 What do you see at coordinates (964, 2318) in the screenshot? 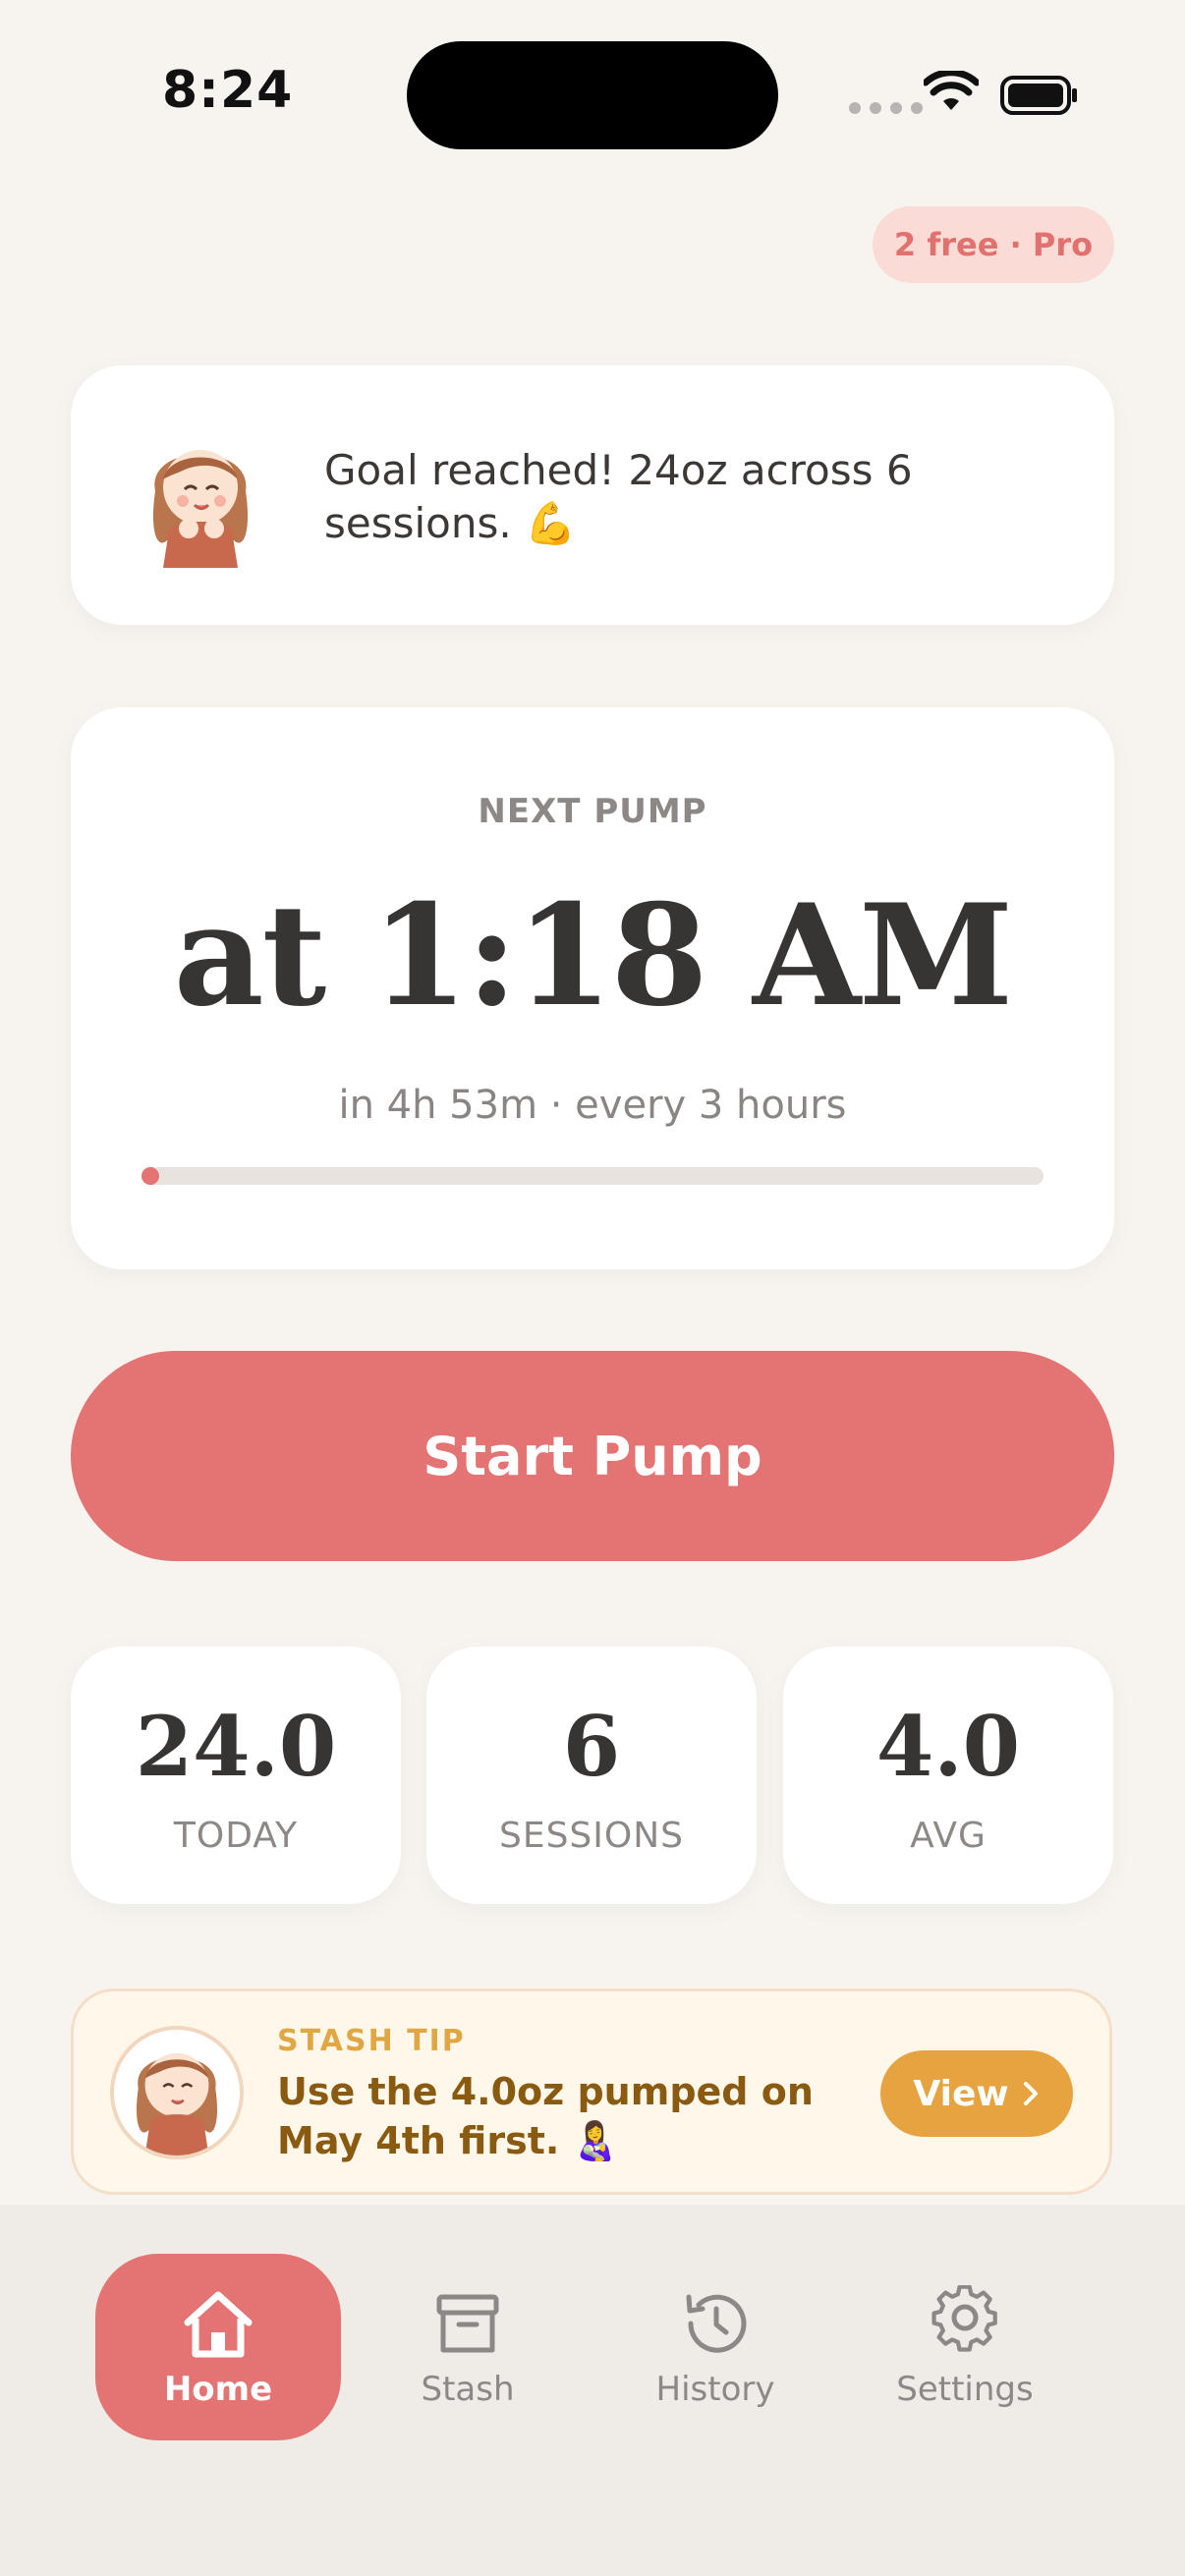
I see `gear-icon` at bounding box center [964, 2318].